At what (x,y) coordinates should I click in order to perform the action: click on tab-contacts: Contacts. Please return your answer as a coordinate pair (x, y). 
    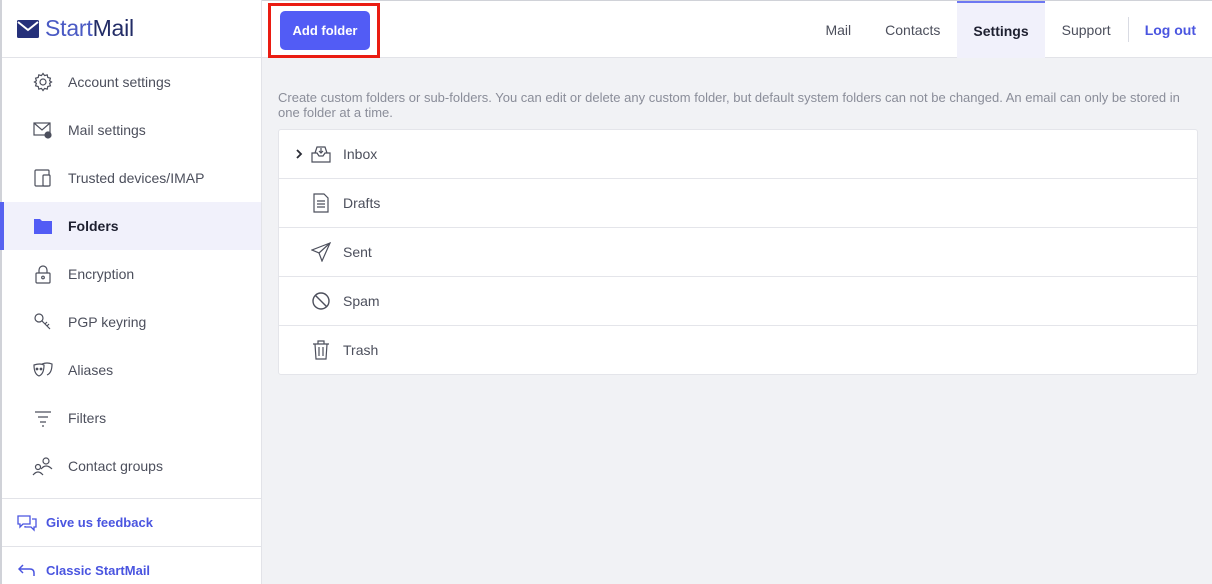
    Looking at the image, I should click on (912, 29).